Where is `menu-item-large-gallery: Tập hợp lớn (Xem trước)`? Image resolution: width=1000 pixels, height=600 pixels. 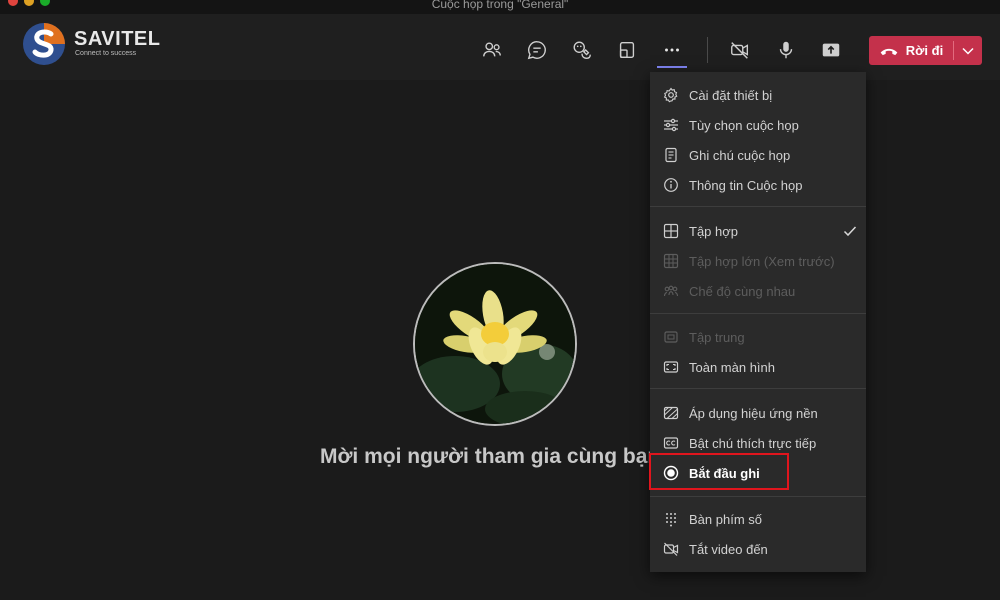
menu-item-large-gallery: Tập hợp lớn (Xem trước) is located at coordinates (758, 261).